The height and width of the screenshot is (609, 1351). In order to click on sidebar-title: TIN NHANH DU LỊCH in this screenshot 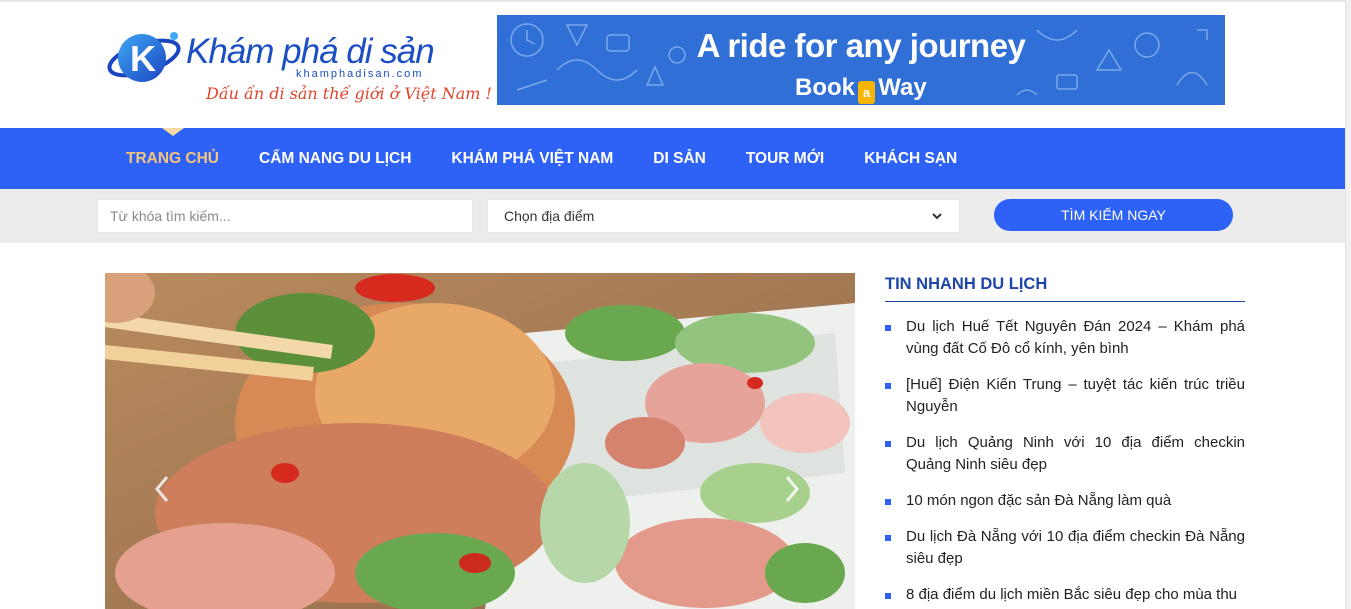, I will do `click(1065, 287)`.